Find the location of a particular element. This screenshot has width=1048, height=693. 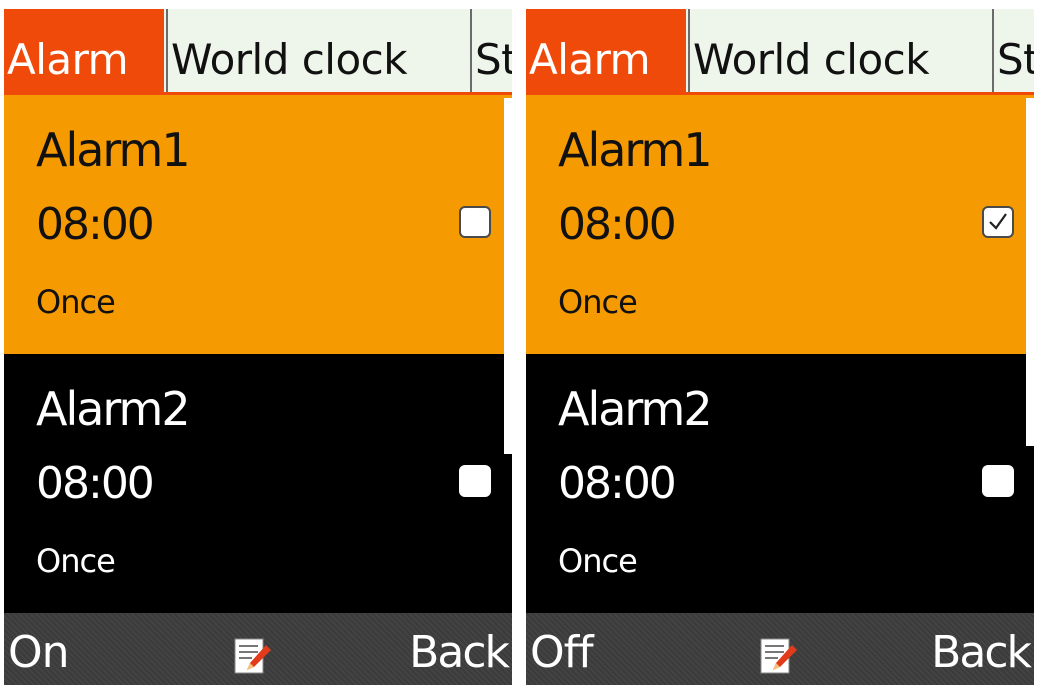

softkey-bar: On Back is located at coordinates (258, 649).